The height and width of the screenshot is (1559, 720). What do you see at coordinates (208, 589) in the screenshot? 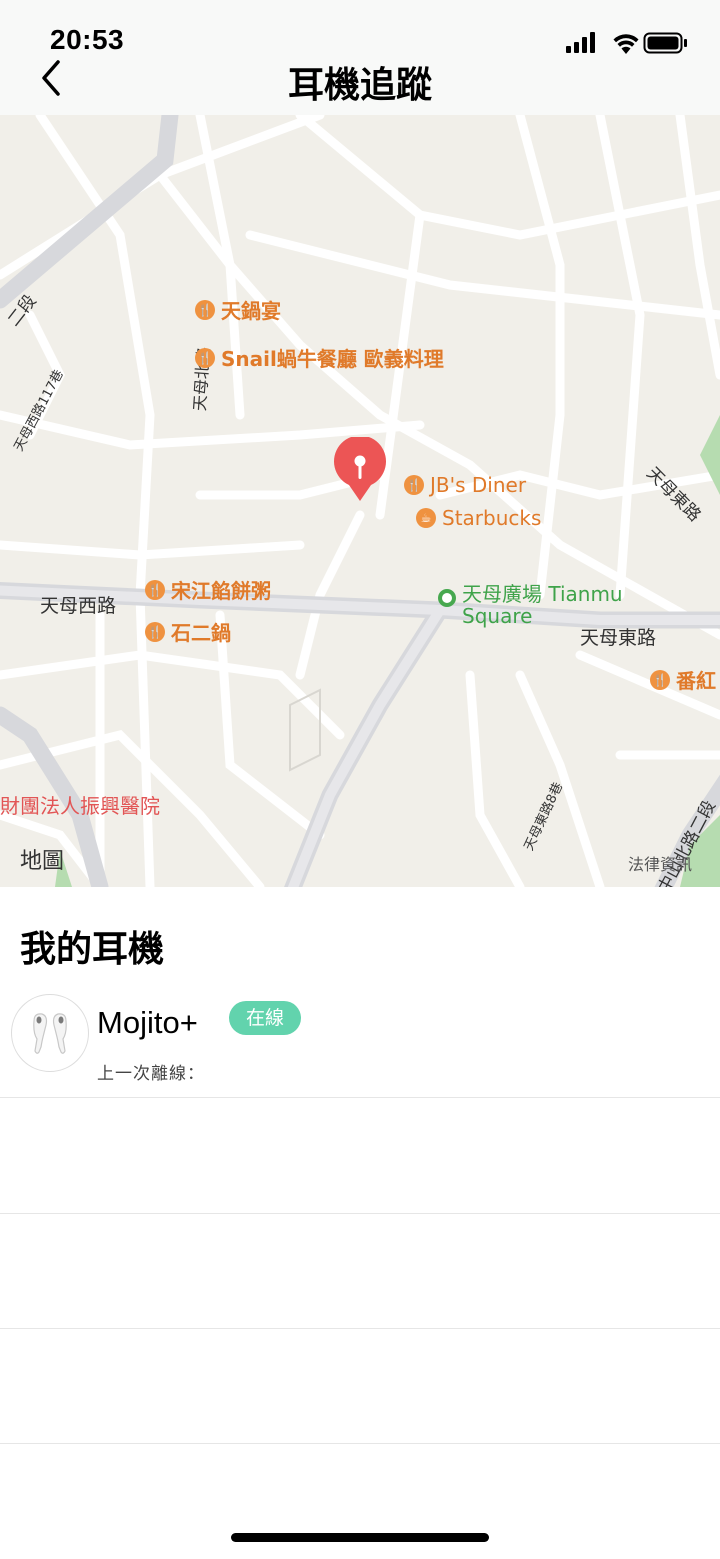
I see `poi-restaurant: 🍴 宋江餡餅粥` at bounding box center [208, 589].